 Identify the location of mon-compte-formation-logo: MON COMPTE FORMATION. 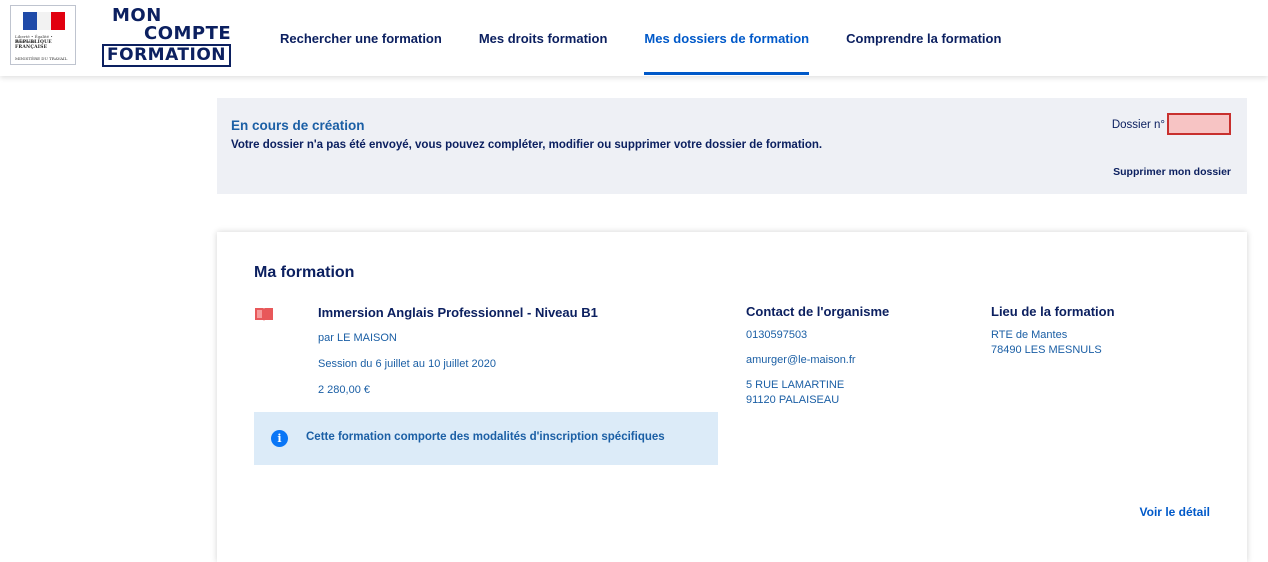
(167, 35).